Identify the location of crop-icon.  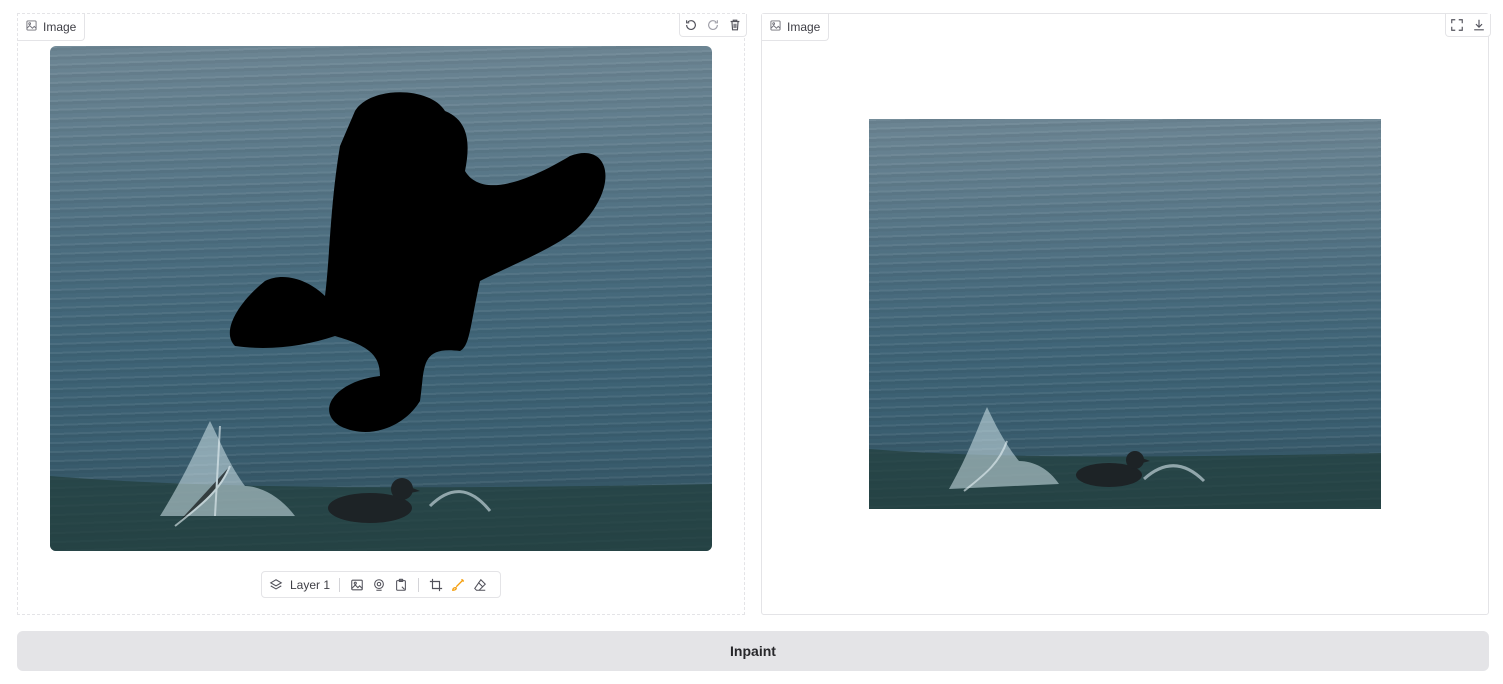
(436, 585).